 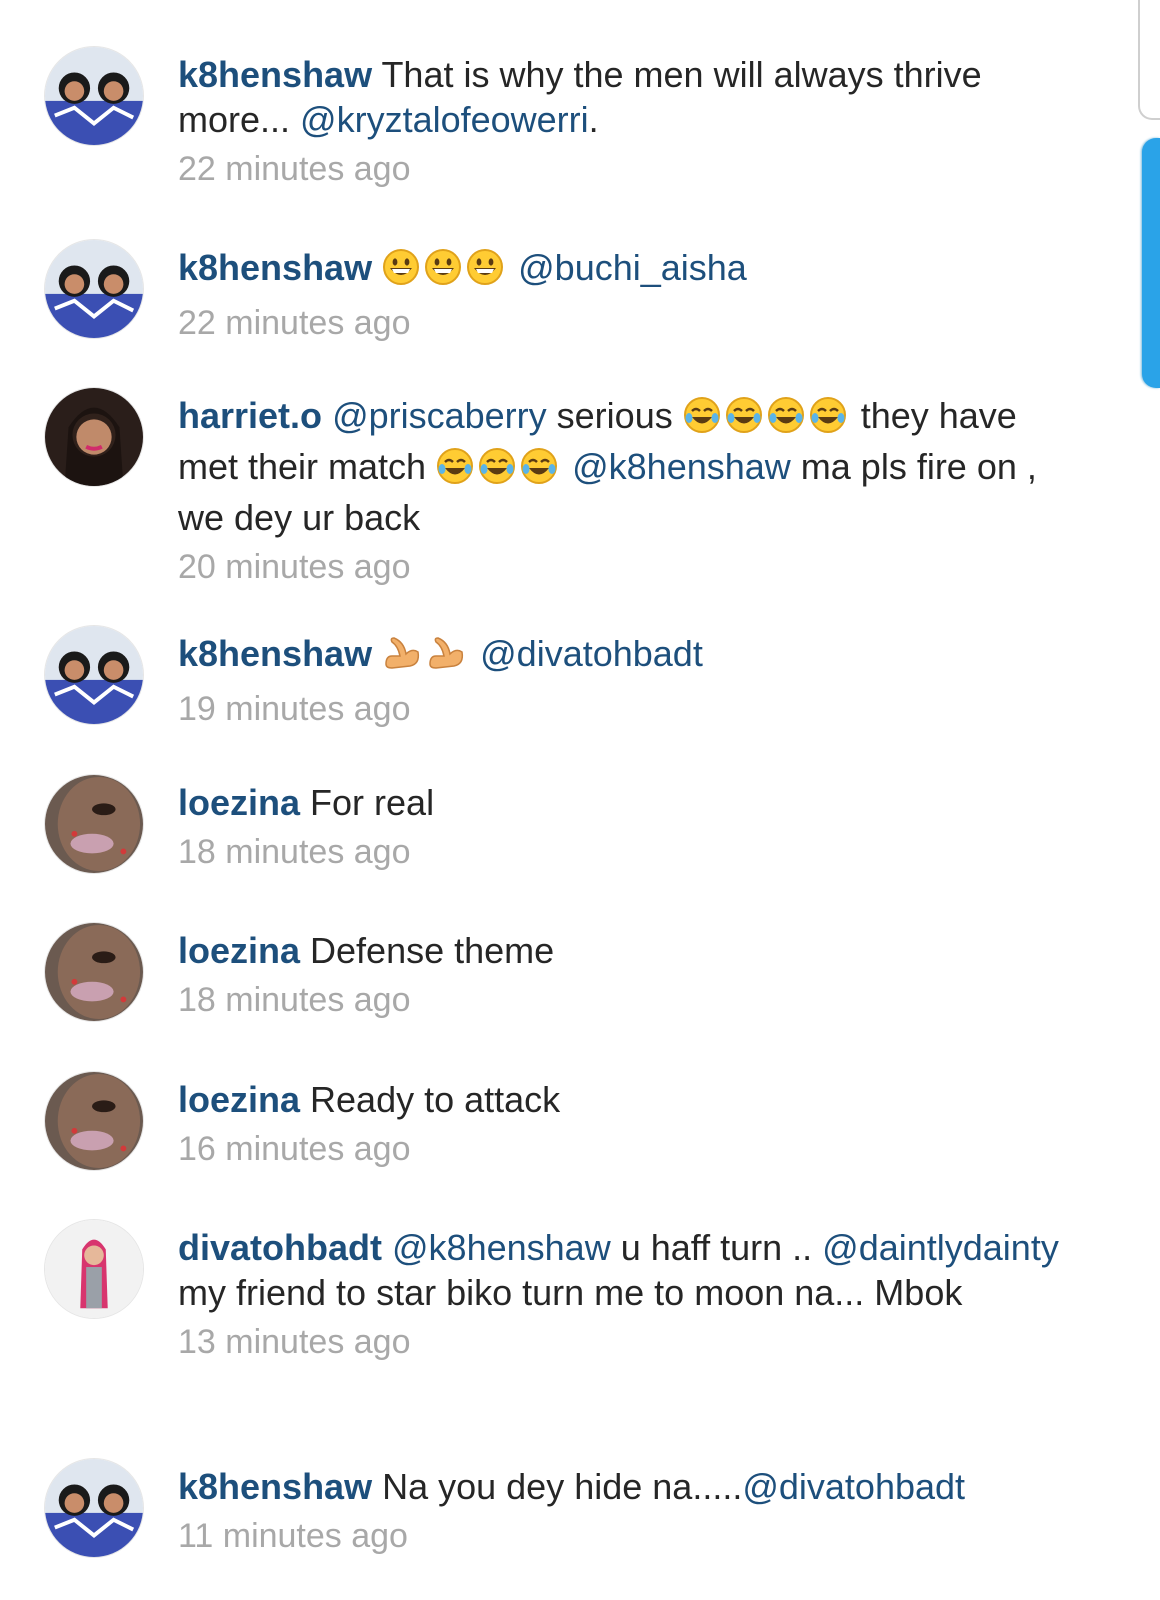 What do you see at coordinates (1151, 263) in the screenshot?
I see `scrollbar-thumb` at bounding box center [1151, 263].